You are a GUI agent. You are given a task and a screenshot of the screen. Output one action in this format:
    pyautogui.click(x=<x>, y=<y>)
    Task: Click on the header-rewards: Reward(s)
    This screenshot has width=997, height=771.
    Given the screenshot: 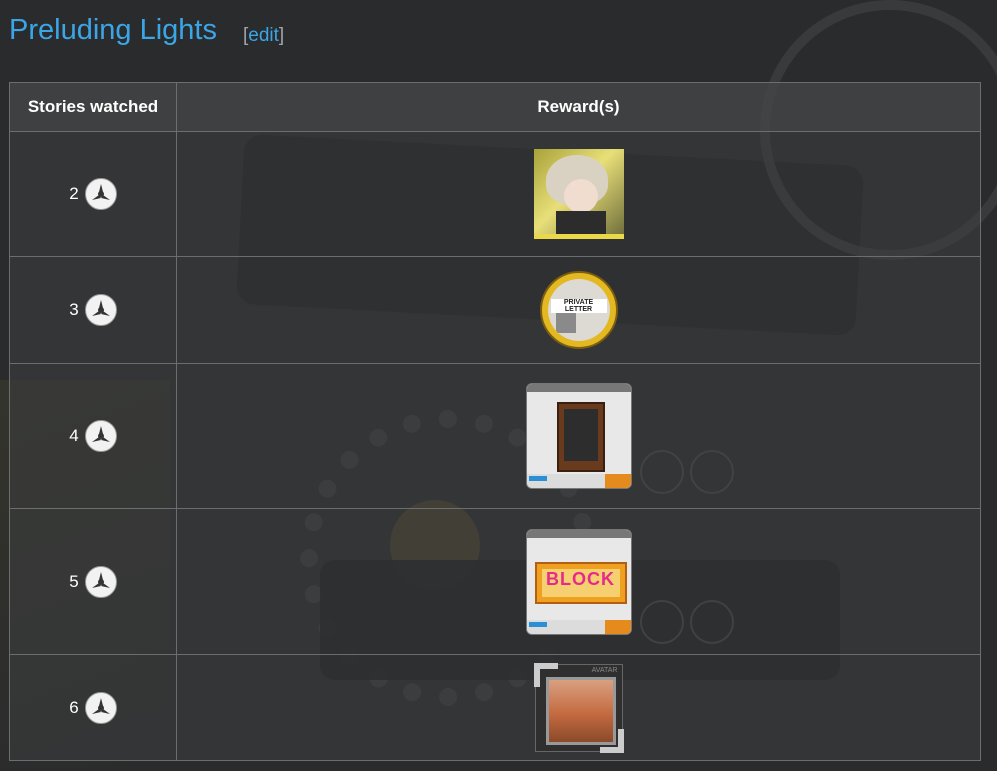 What is the action you would take?
    pyautogui.click(x=578, y=107)
    